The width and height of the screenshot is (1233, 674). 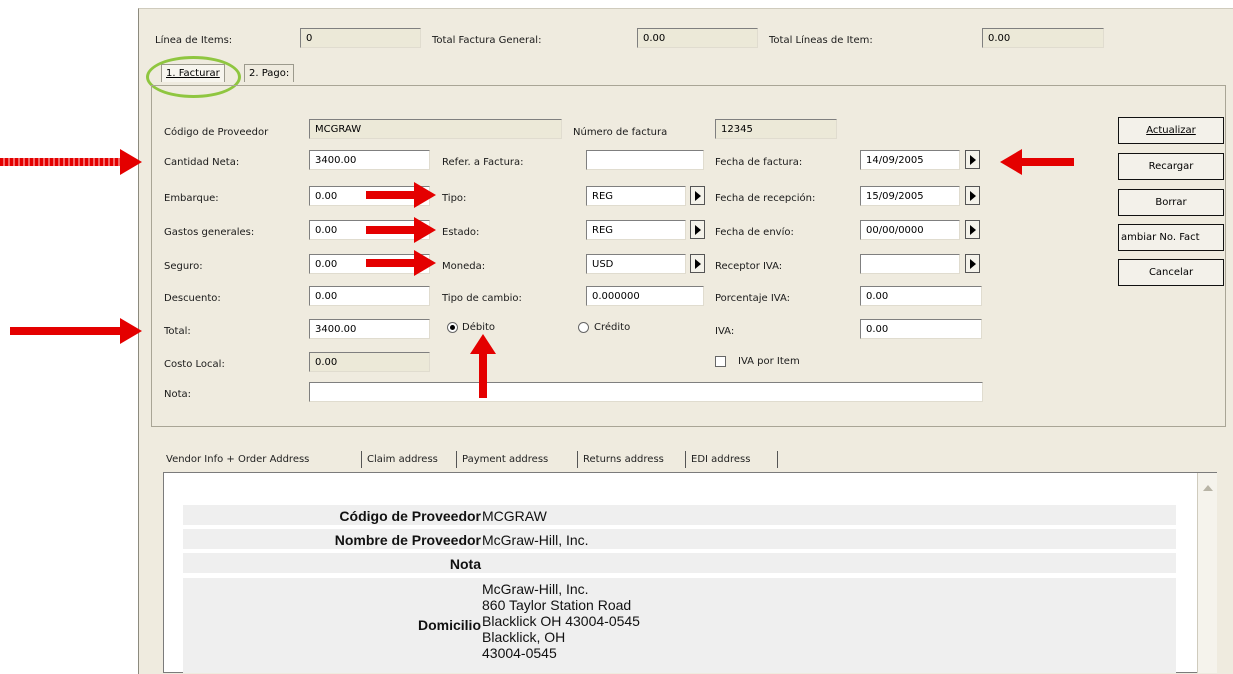 What do you see at coordinates (620, 132) in the screenshot?
I see `numero-factura-label: Número de factura` at bounding box center [620, 132].